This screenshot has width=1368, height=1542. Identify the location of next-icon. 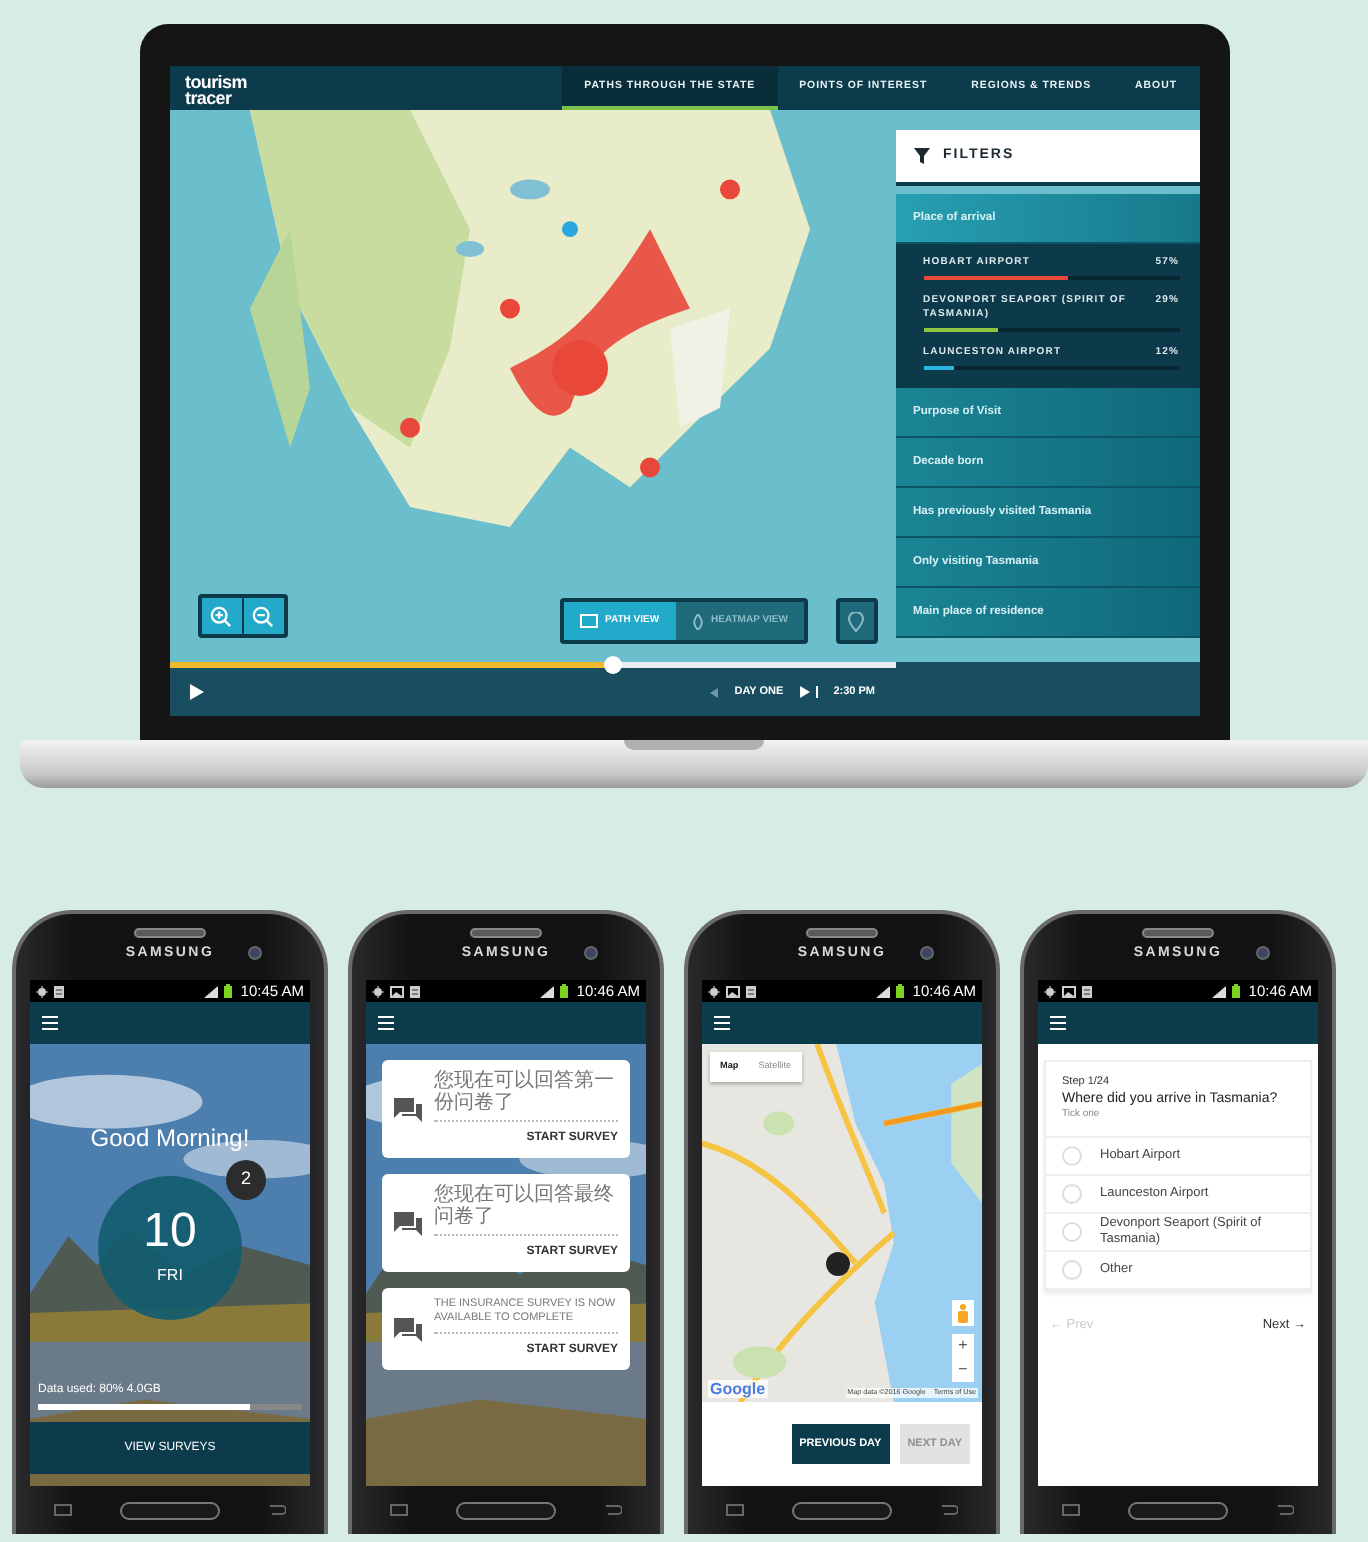
(808, 692).